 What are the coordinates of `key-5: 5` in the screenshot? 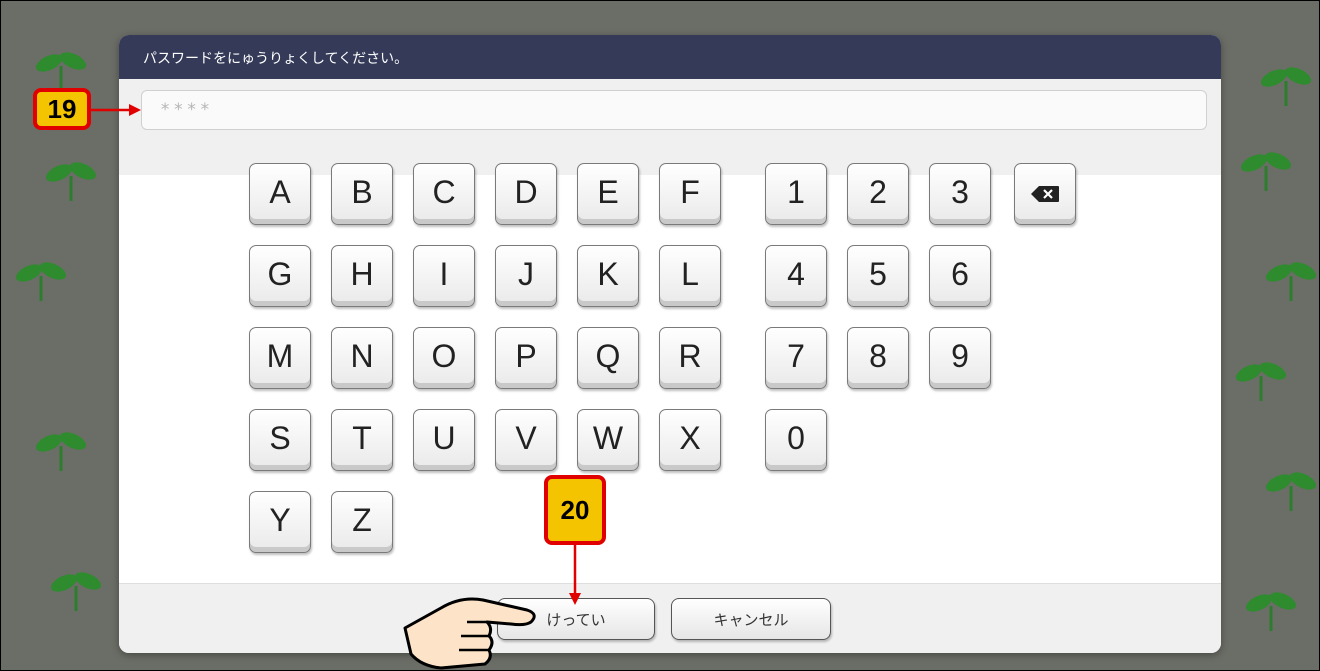 It's located at (878, 276).